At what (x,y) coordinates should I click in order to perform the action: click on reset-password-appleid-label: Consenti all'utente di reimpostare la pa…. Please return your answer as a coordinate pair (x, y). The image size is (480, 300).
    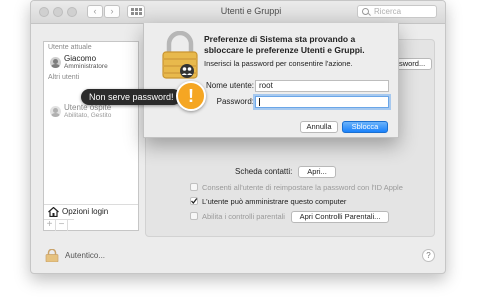
    Looking at the image, I should click on (302, 187).